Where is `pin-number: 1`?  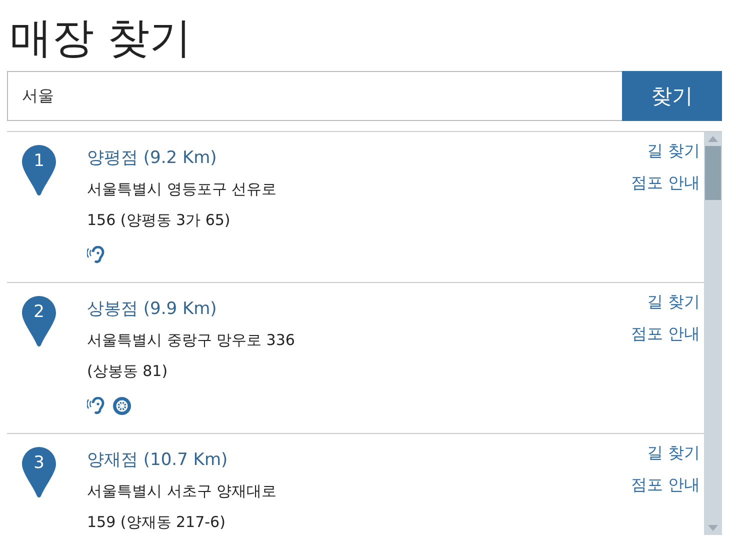
pin-number: 1 is located at coordinates (39, 161).